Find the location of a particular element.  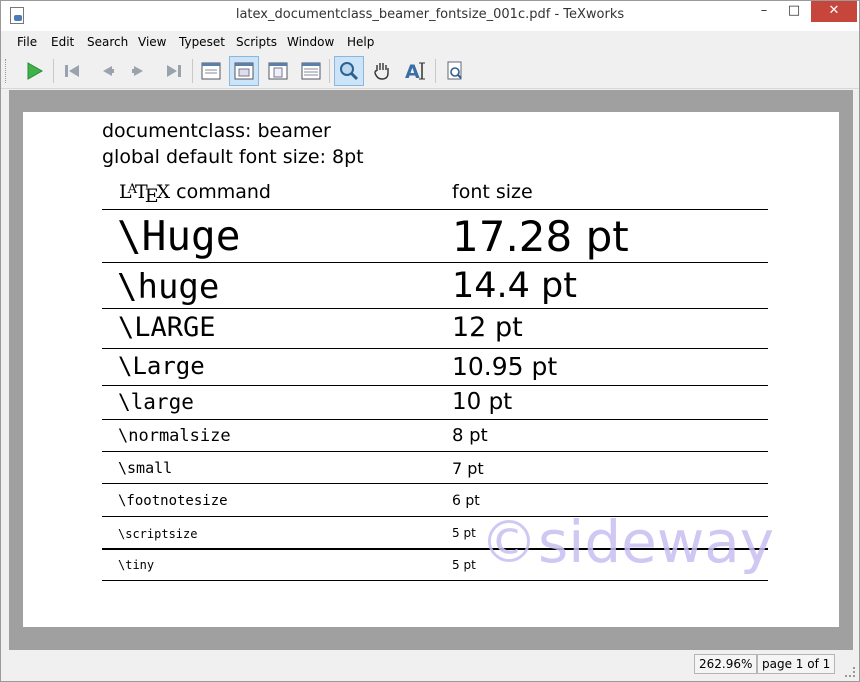

table-row-command: \tiny is located at coordinates (136, 565).